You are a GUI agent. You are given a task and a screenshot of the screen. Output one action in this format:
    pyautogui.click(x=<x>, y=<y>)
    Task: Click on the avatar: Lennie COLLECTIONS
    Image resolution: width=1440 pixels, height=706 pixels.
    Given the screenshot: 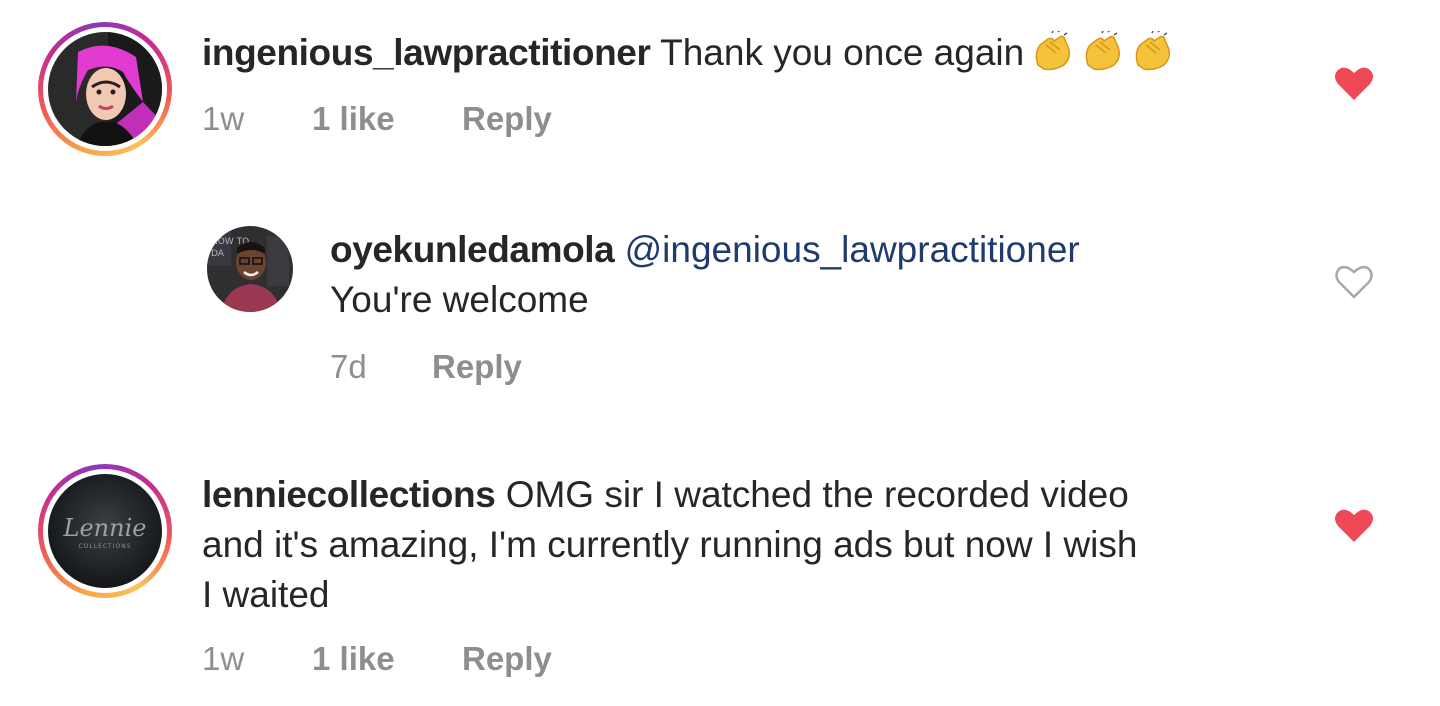 What is the action you would take?
    pyautogui.click(x=105, y=531)
    